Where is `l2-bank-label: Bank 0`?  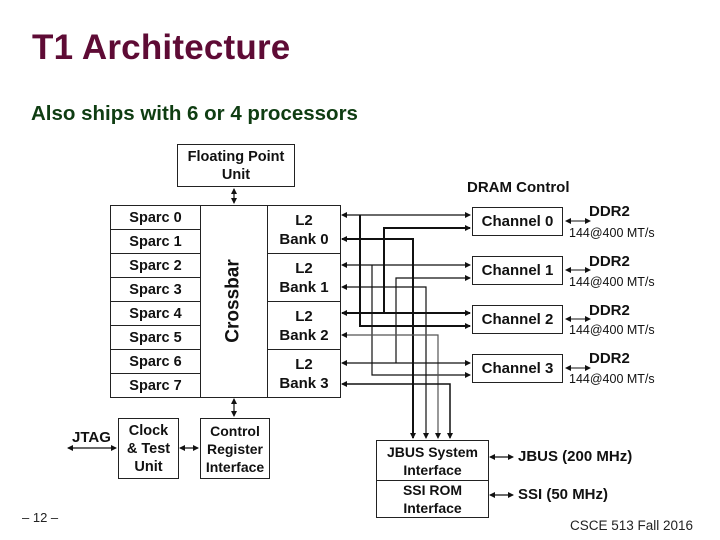 l2-bank-label: Bank 0 is located at coordinates (304, 239).